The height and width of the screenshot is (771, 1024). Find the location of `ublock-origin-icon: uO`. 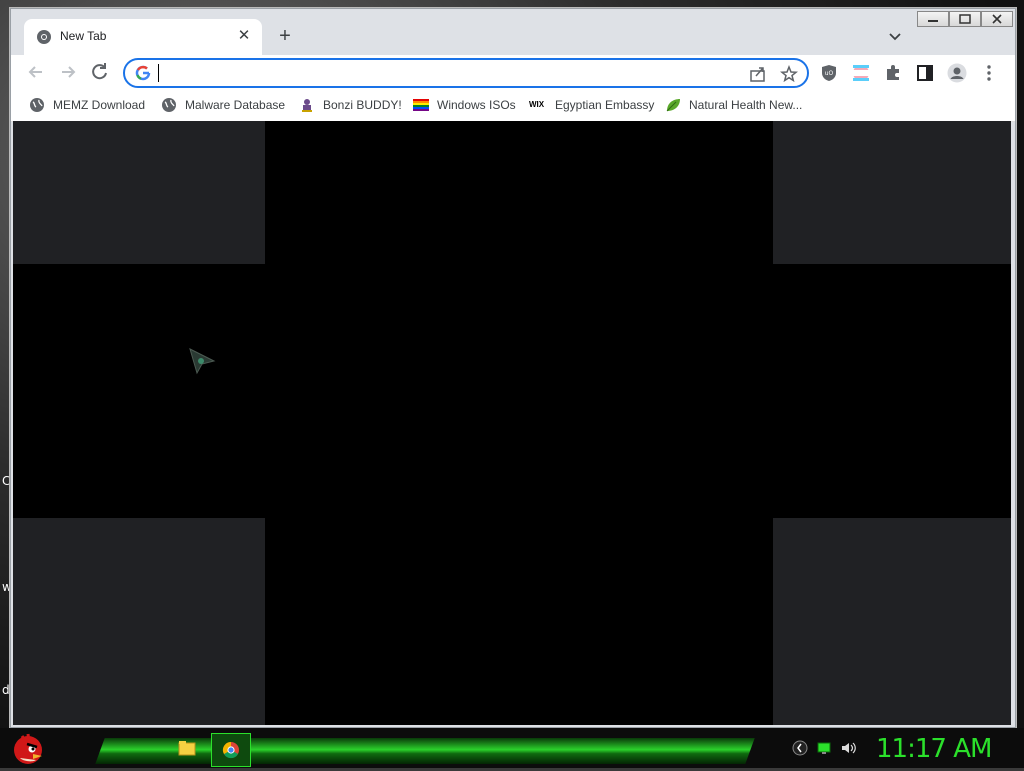

ublock-origin-icon: uO is located at coordinates (829, 73).